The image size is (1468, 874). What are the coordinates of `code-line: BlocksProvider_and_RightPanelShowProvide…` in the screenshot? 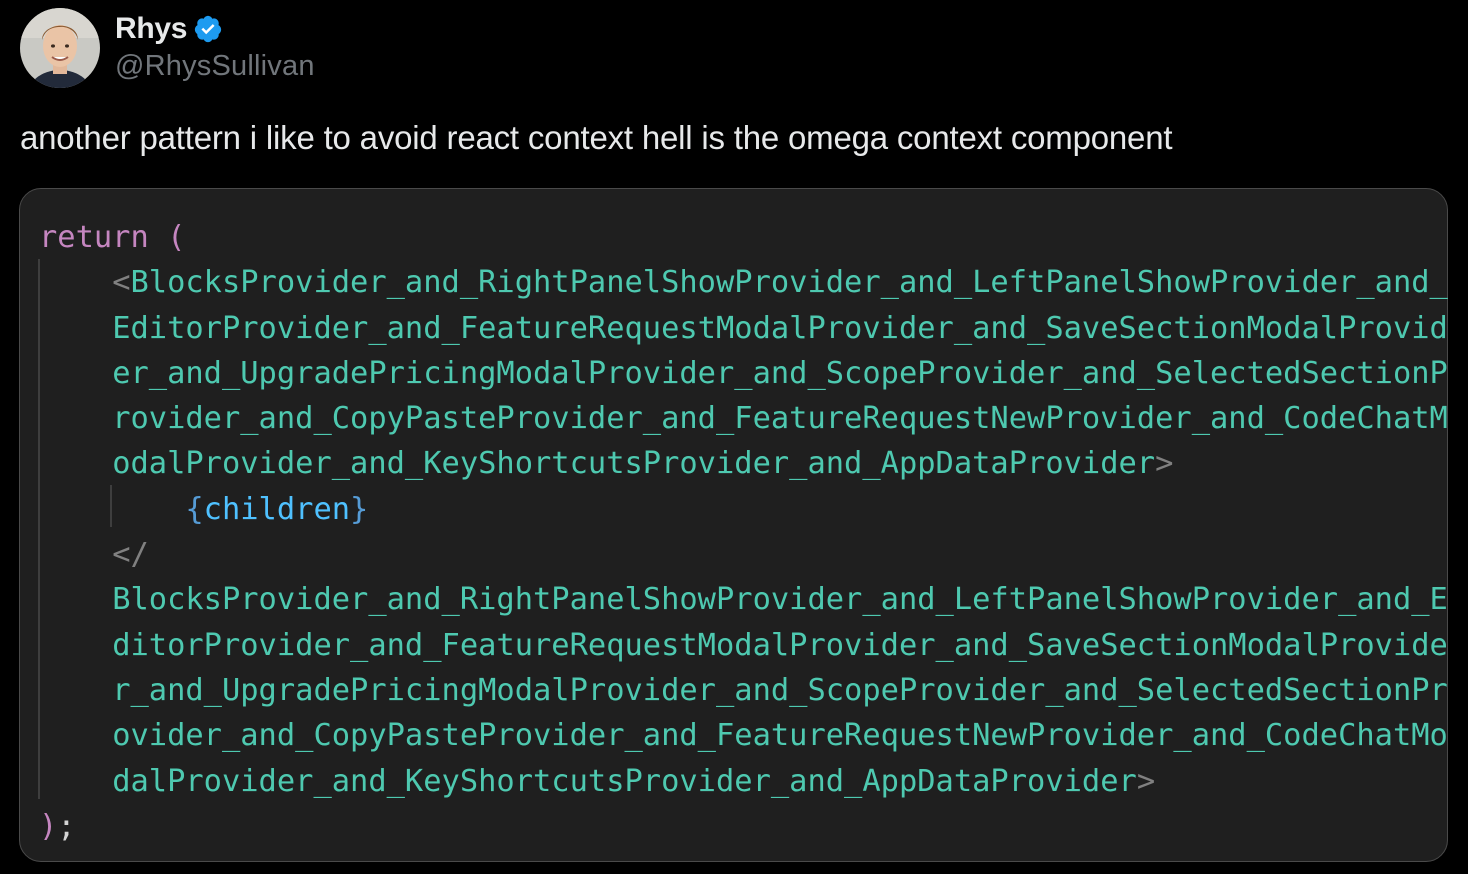 It's located at (743, 599).